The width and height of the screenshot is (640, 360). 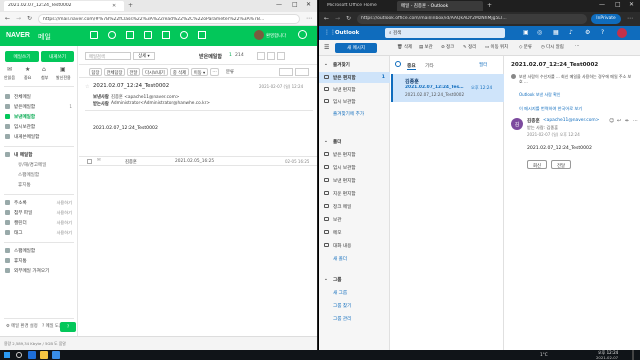 What do you see at coordinates (39, 223) in the screenshot?
I see `nav-calendar: 캘린더 사용하기` at bounding box center [39, 223].